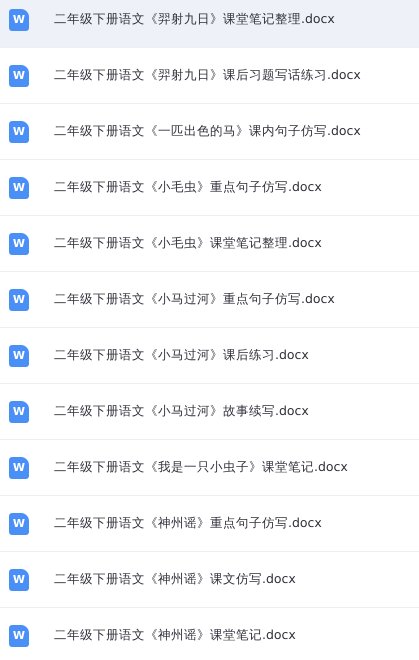 The height and width of the screenshot is (660, 419). I want to click on file-row: W 二年级下册语文《羿射九日》课堂笔记整理.docx, so click(209, 24).